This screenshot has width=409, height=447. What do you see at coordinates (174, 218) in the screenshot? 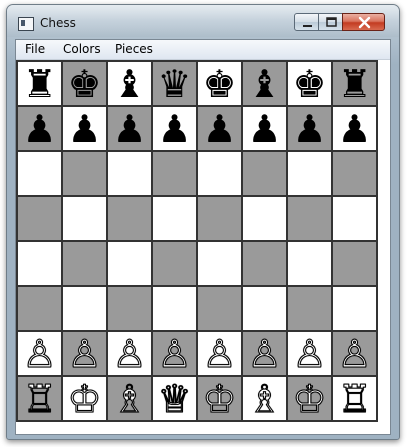
I see `square-d5` at bounding box center [174, 218].